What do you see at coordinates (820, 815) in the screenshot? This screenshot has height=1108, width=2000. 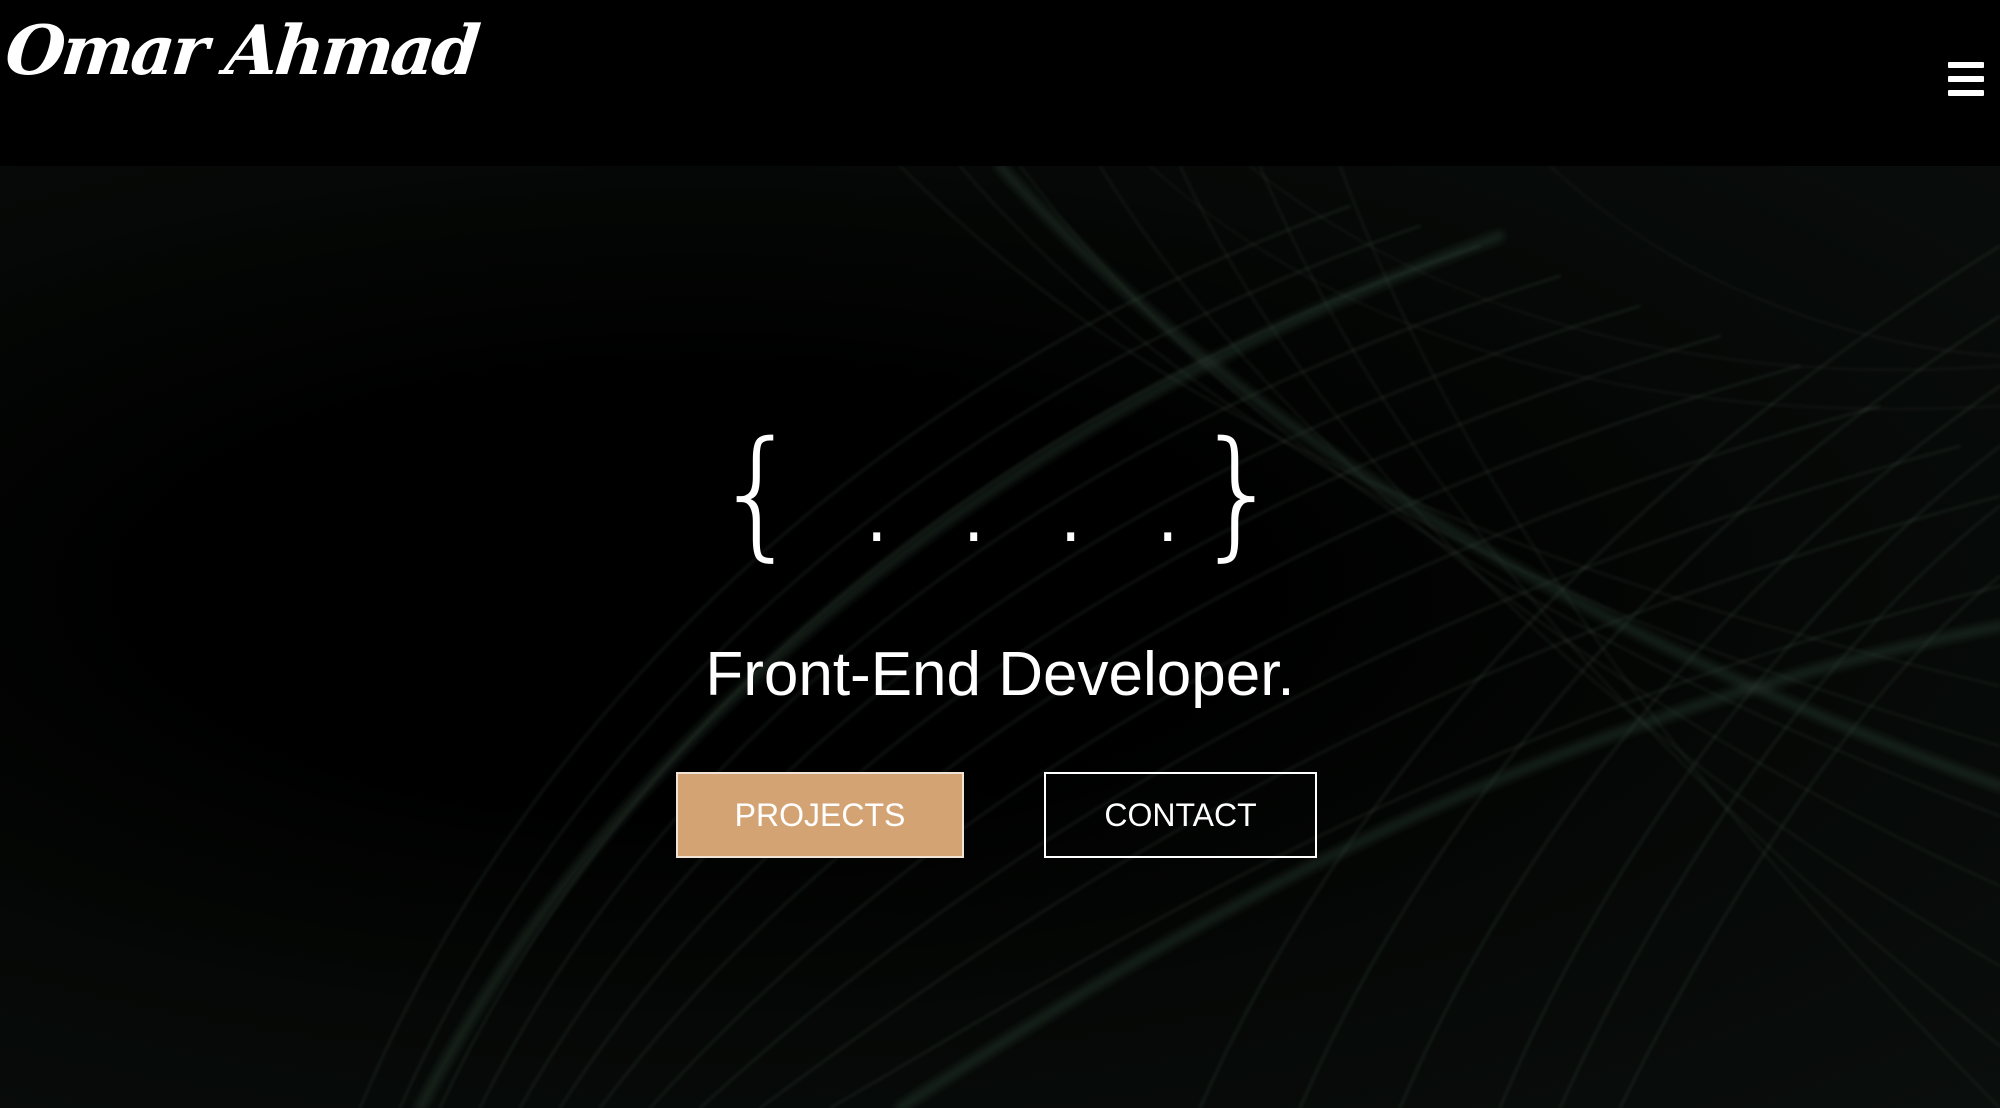 I see `projects-button: PROJECTS` at bounding box center [820, 815].